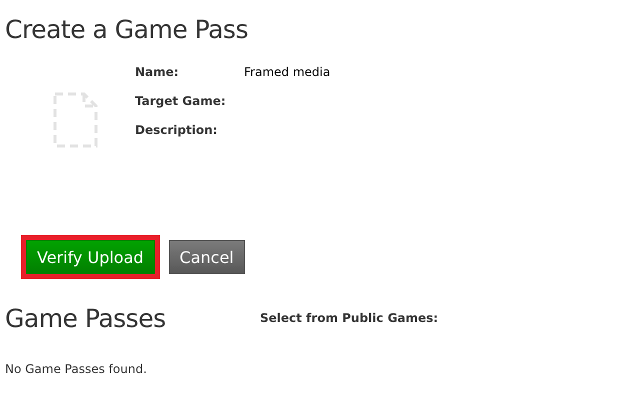 The height and width of the screenshot is (413, 630). What do you see at coordinates (157, 72) in the screenshot?
I see `field-label: Name:` at bounding box center [157, 72].